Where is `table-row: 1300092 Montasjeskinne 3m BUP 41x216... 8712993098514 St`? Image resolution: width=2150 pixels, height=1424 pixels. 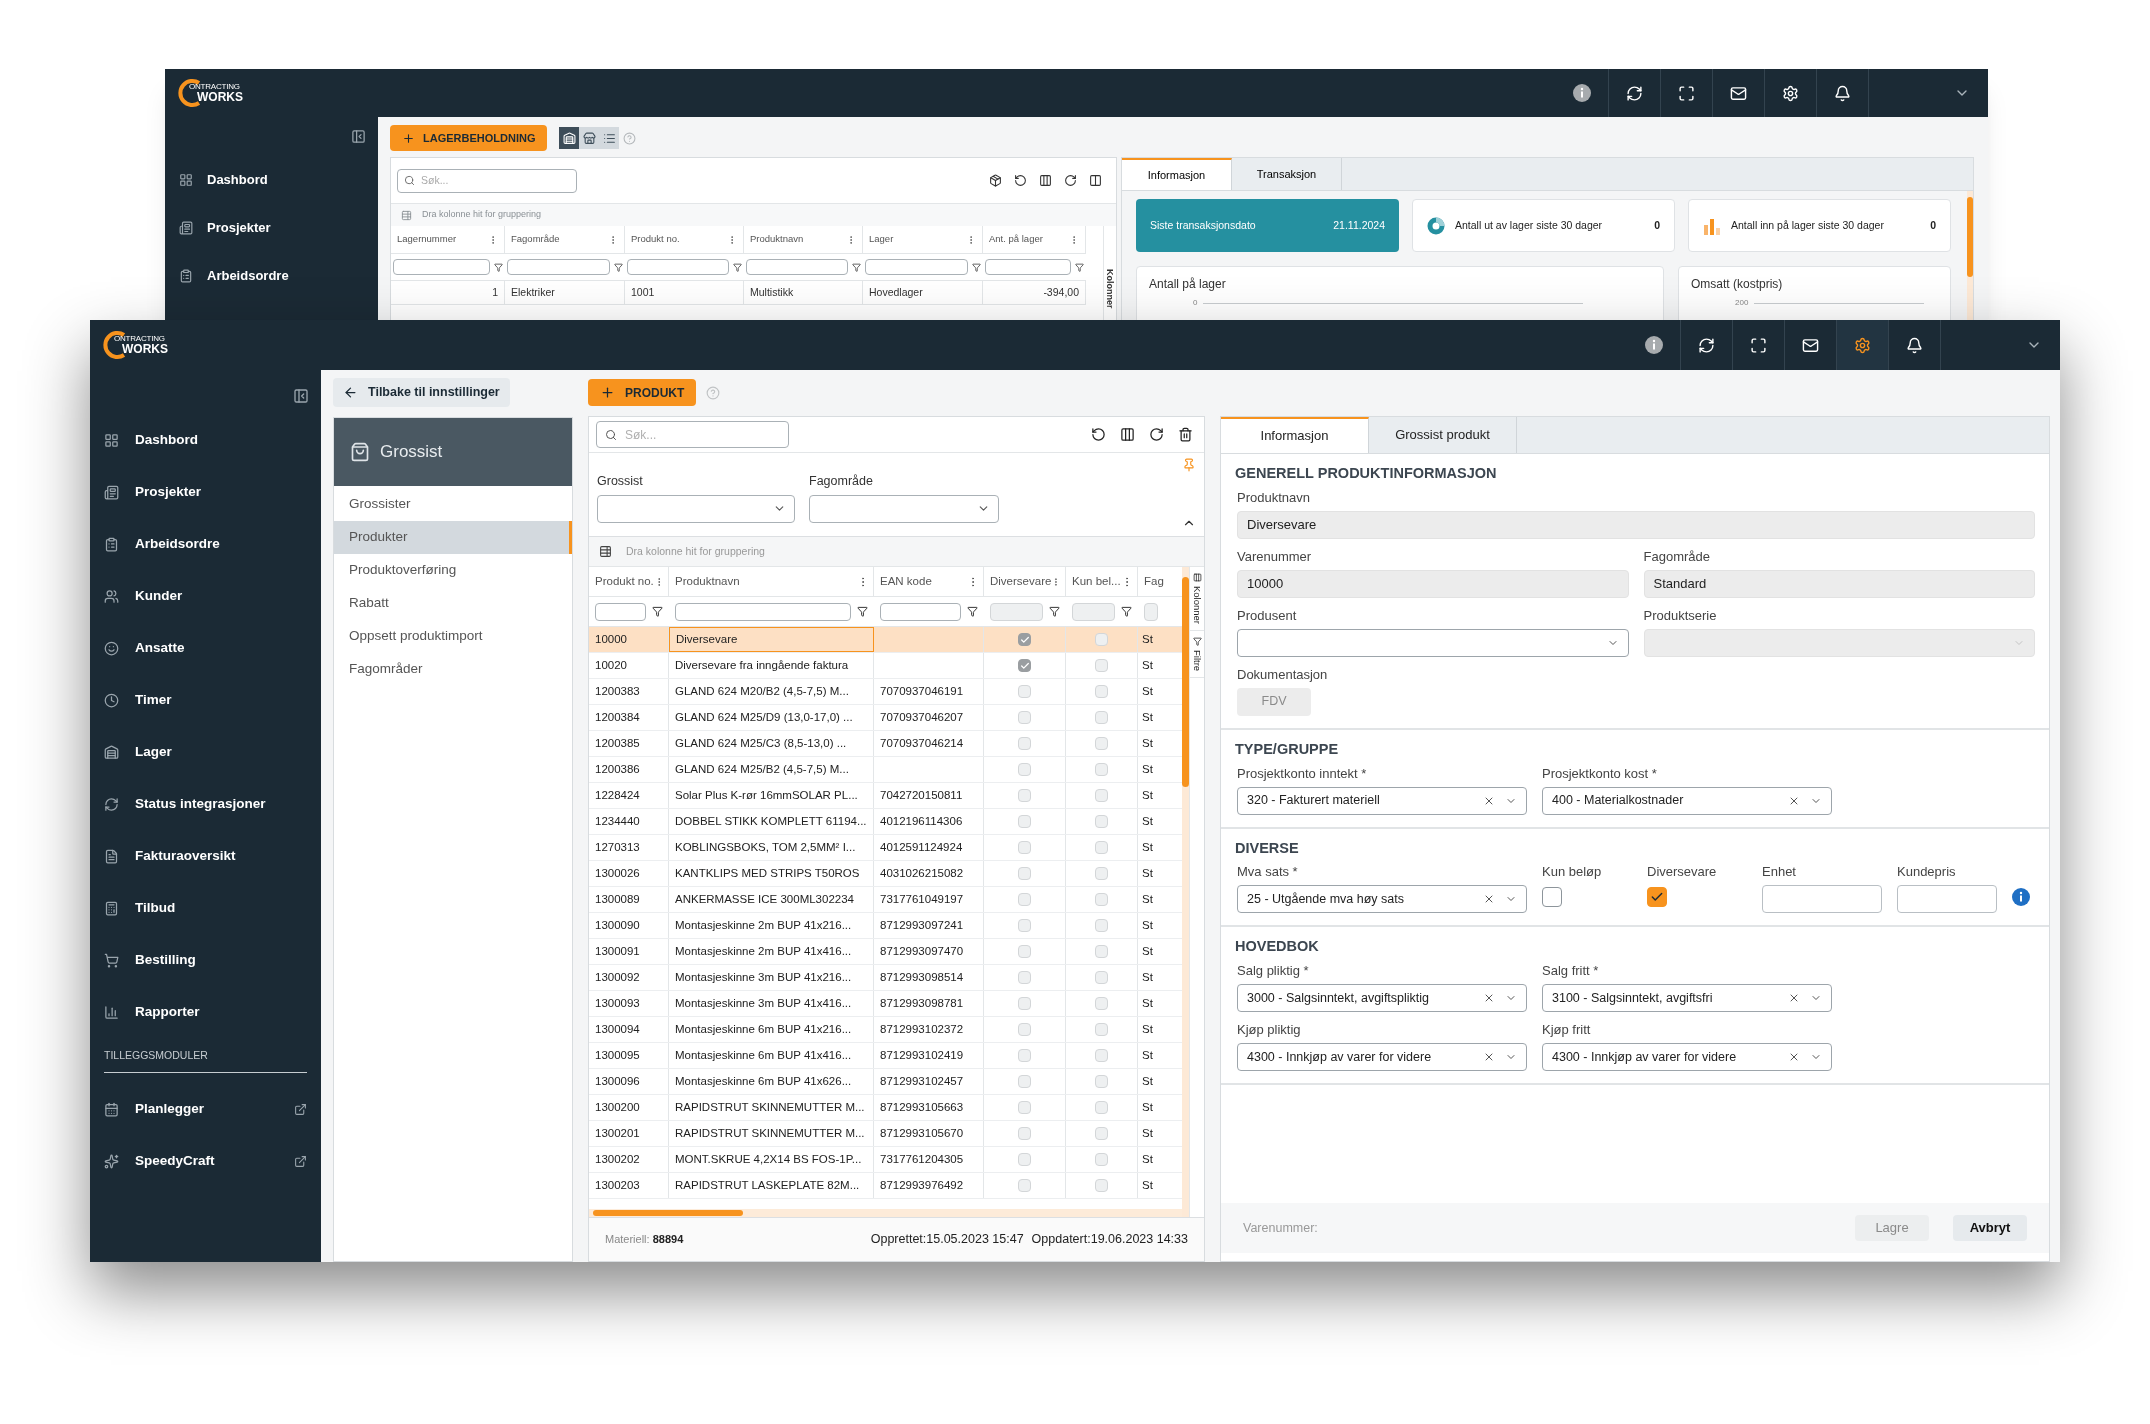
table-row: 1300092 Montasjeskinne 3m BUP 41x216... 8712993098514 St is located at coordinates (885, 978).